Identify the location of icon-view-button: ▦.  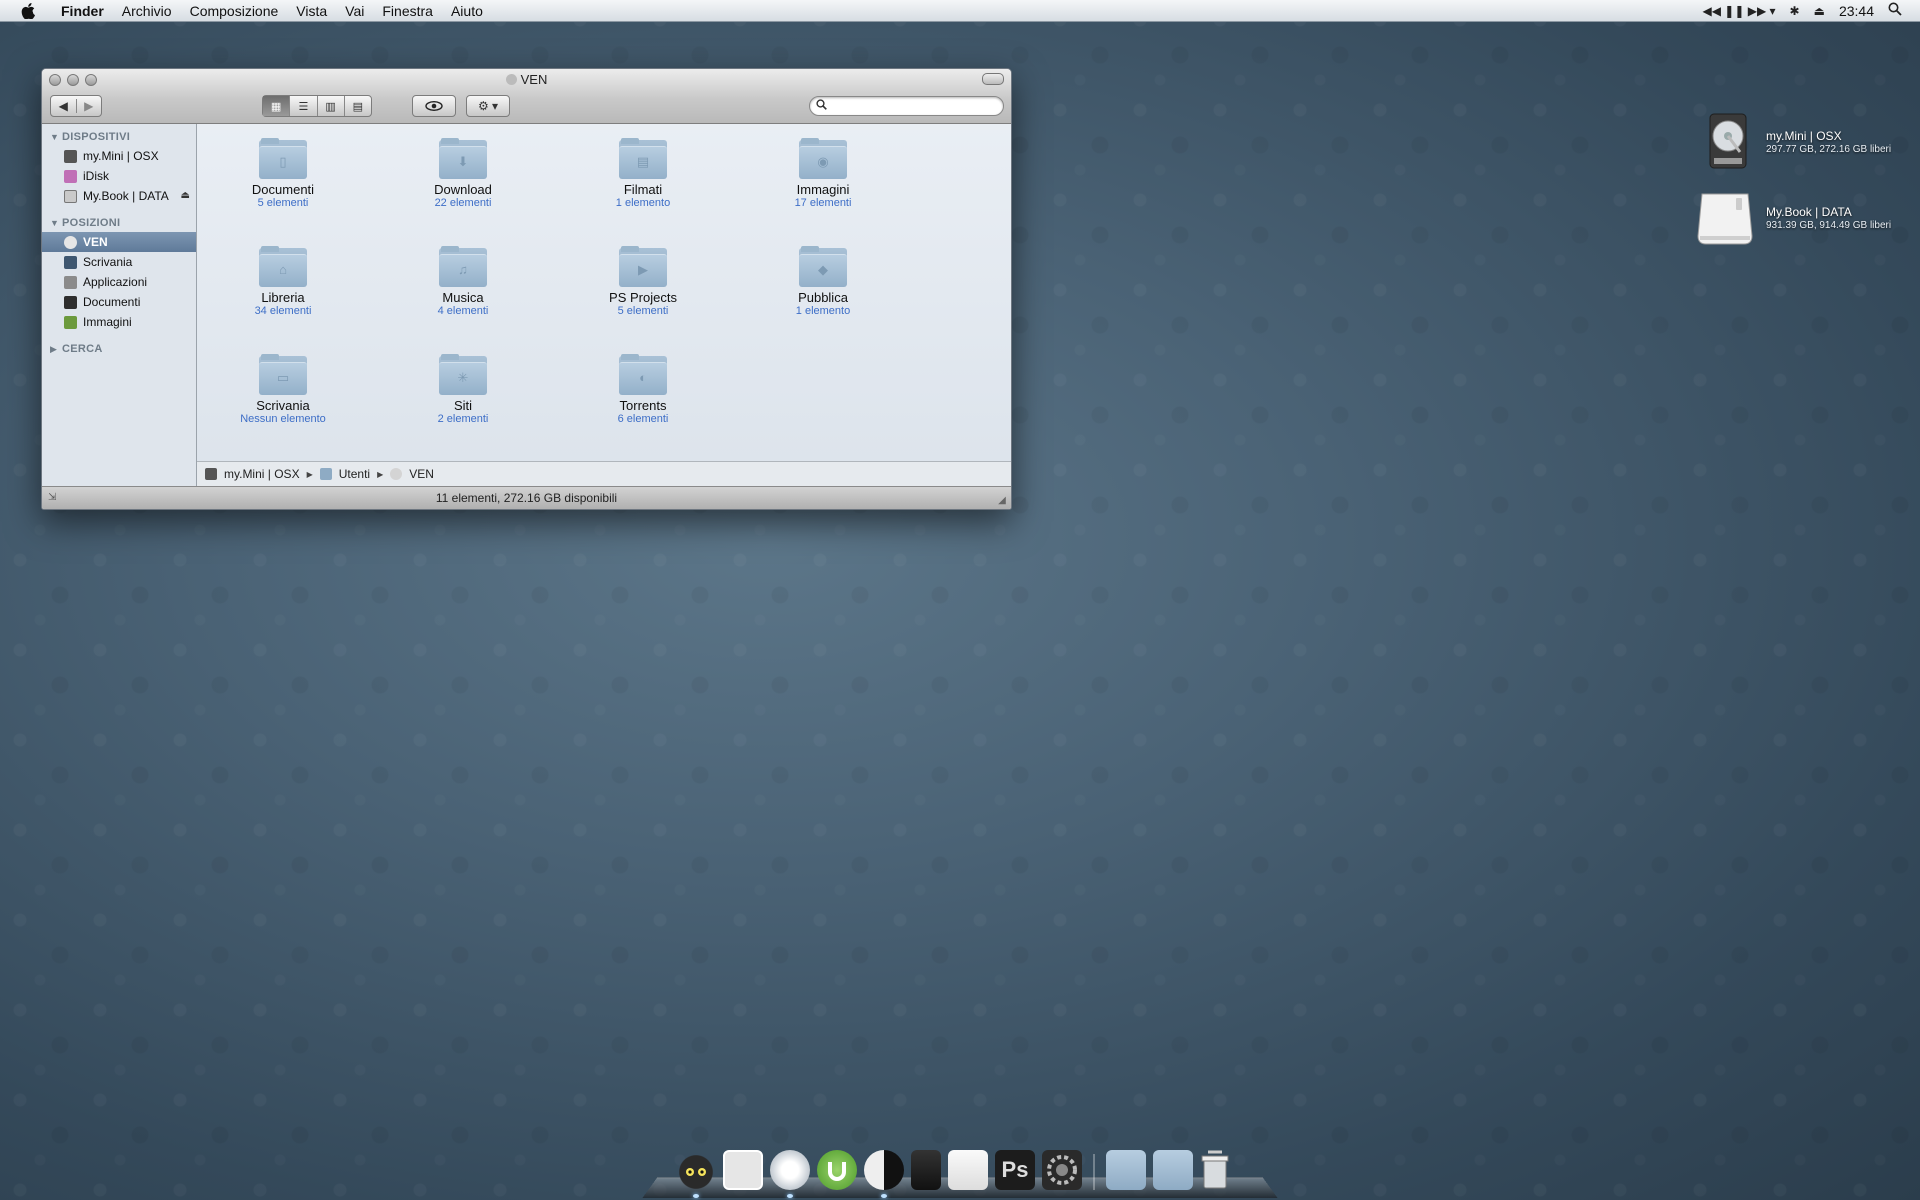
(276, 106).